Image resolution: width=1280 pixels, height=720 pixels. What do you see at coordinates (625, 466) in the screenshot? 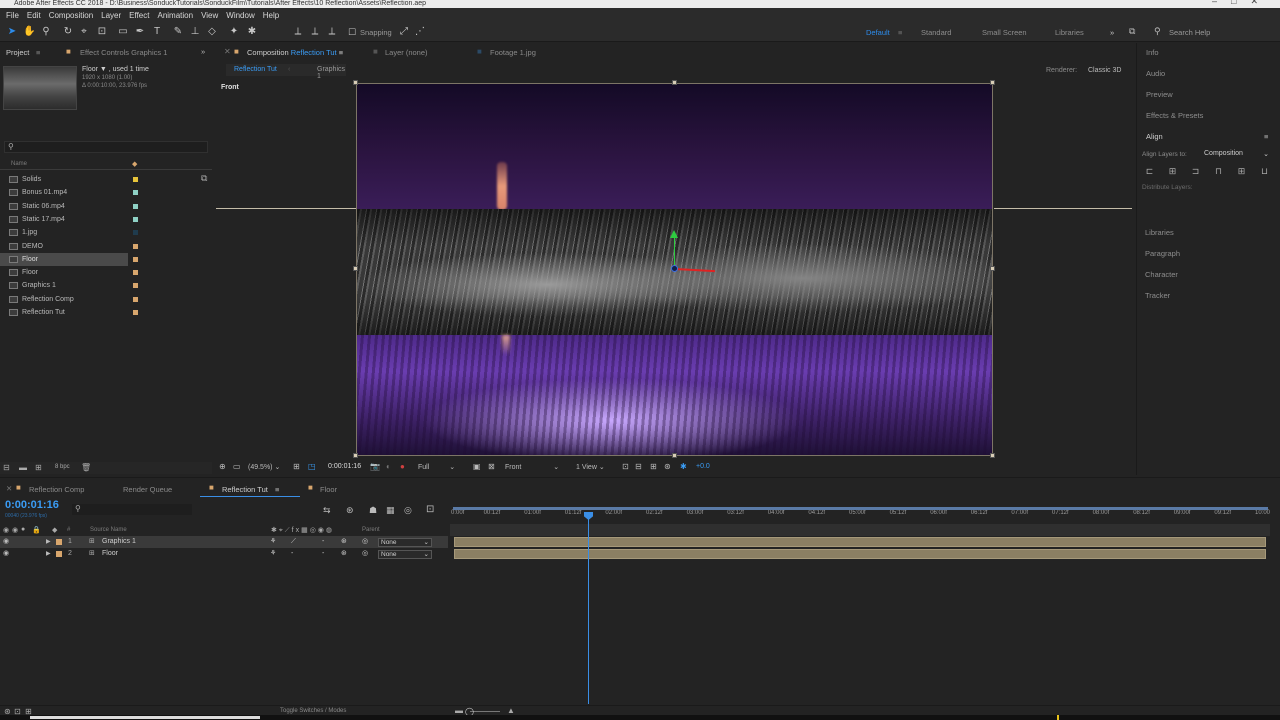
I see `toggle-pixel-aspect-icon: ⊡` at bounding box center [625, 466].